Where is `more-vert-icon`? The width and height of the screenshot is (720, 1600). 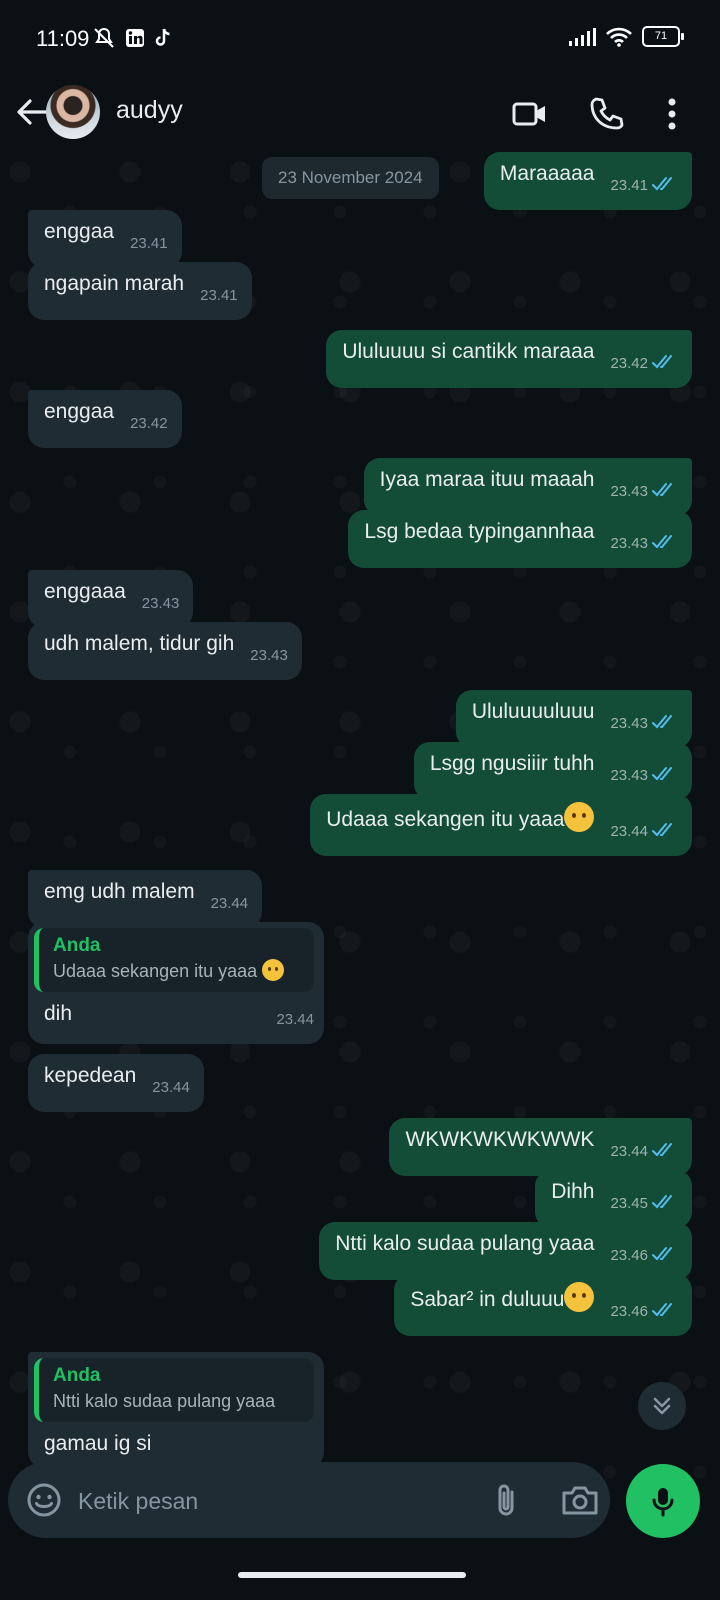 more-vert-icon is located at coordinates (672, 114).